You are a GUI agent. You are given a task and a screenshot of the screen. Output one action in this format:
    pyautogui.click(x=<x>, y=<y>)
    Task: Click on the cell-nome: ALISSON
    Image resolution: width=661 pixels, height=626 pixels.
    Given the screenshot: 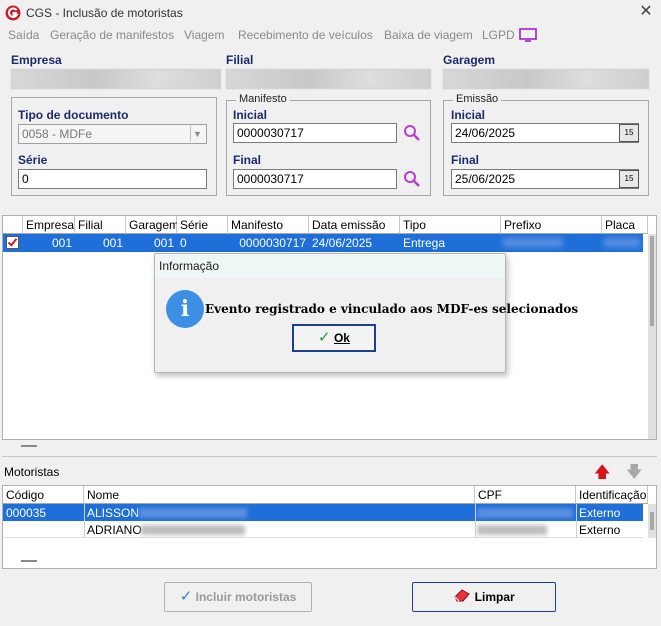 What is the action you would take?
    pyautogui.click(x=113, y=513)
    